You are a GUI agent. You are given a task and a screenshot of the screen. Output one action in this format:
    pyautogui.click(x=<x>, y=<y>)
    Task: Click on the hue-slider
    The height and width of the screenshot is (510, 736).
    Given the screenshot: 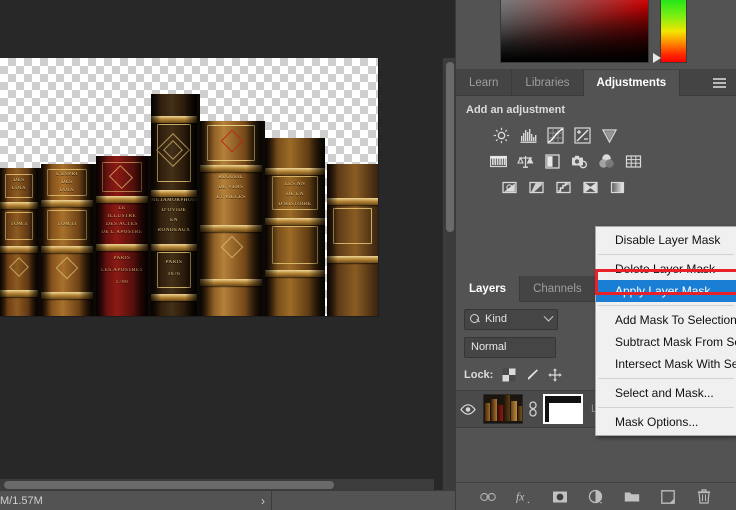 What is the action you would take?
    pyautogui.click(x=673, y=31)
    